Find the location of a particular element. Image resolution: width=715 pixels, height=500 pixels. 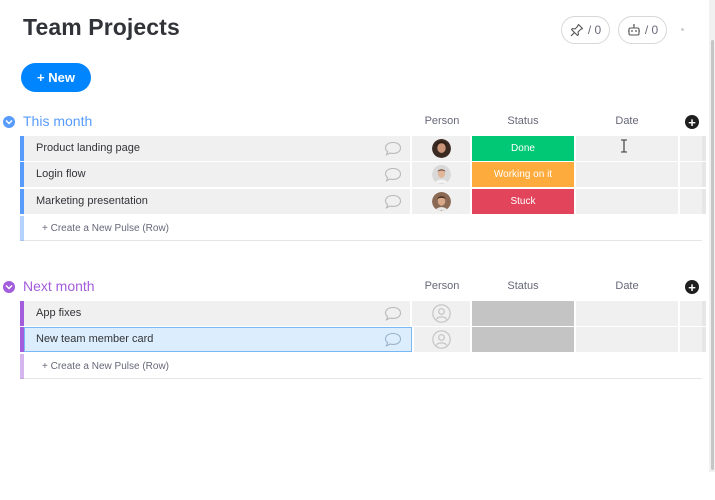

status-cell: Working on it is located at coordinates (523, 174).